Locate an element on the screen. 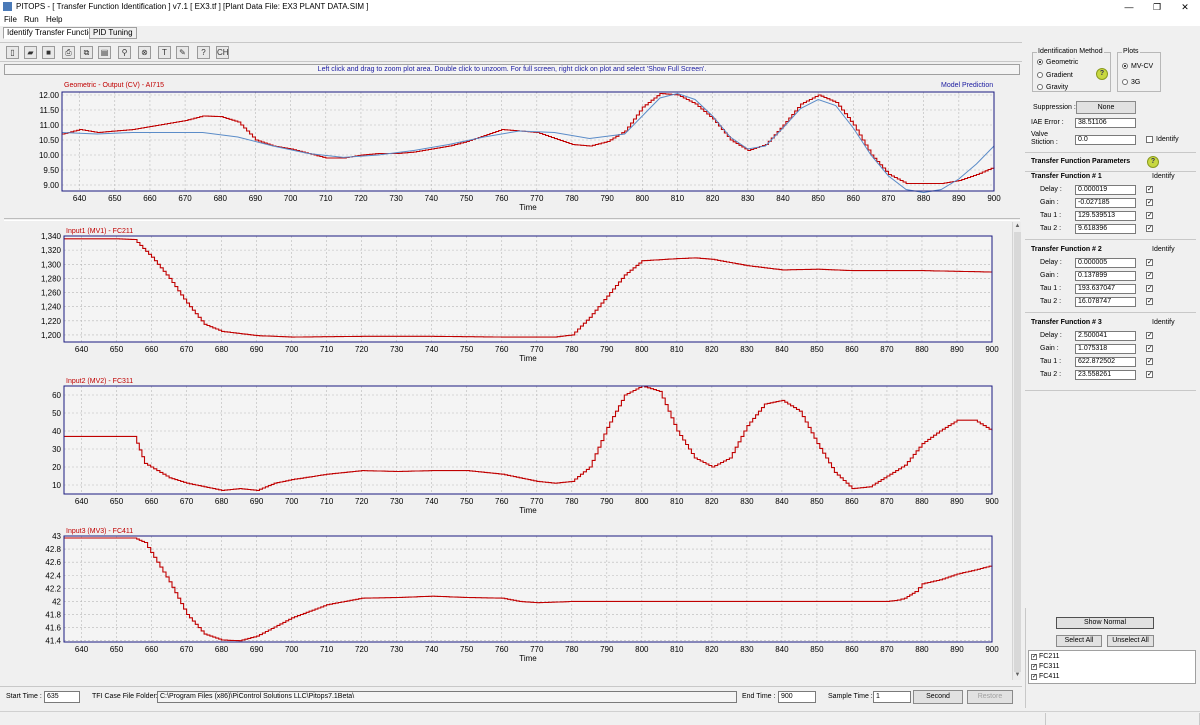 The image size is (1200, 725). restore-button: ❐ is located at coordinates (1157, 7).